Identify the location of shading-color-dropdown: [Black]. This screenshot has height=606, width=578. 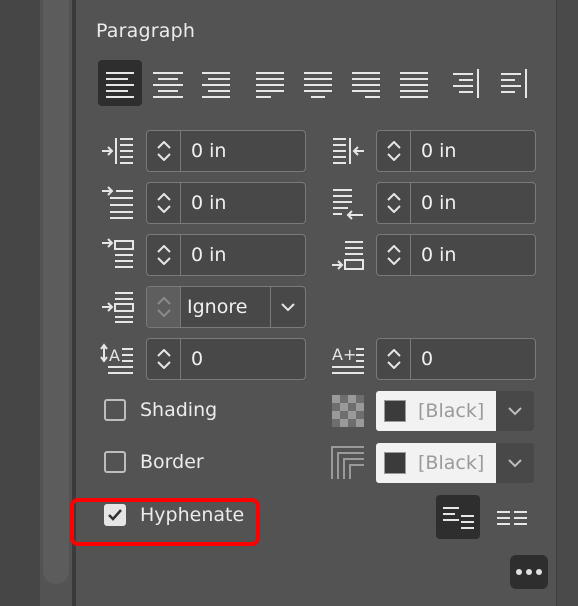
(455, 411).